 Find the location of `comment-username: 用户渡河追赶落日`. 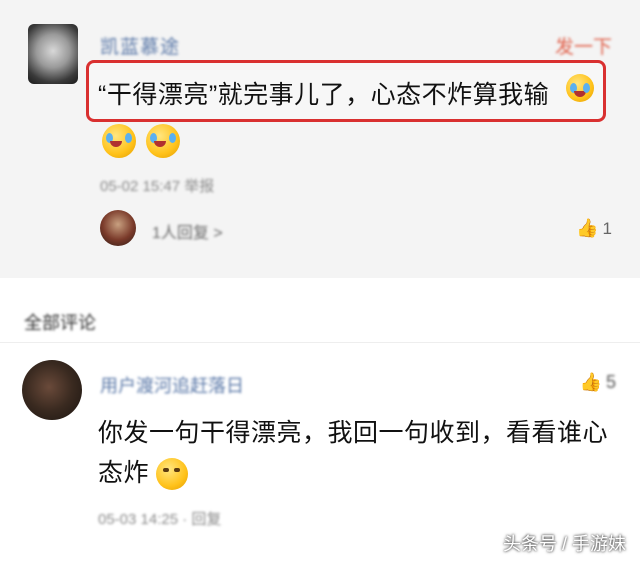

comment-username: 用户渡河追赶落日 is located at coordinates (172, 385).